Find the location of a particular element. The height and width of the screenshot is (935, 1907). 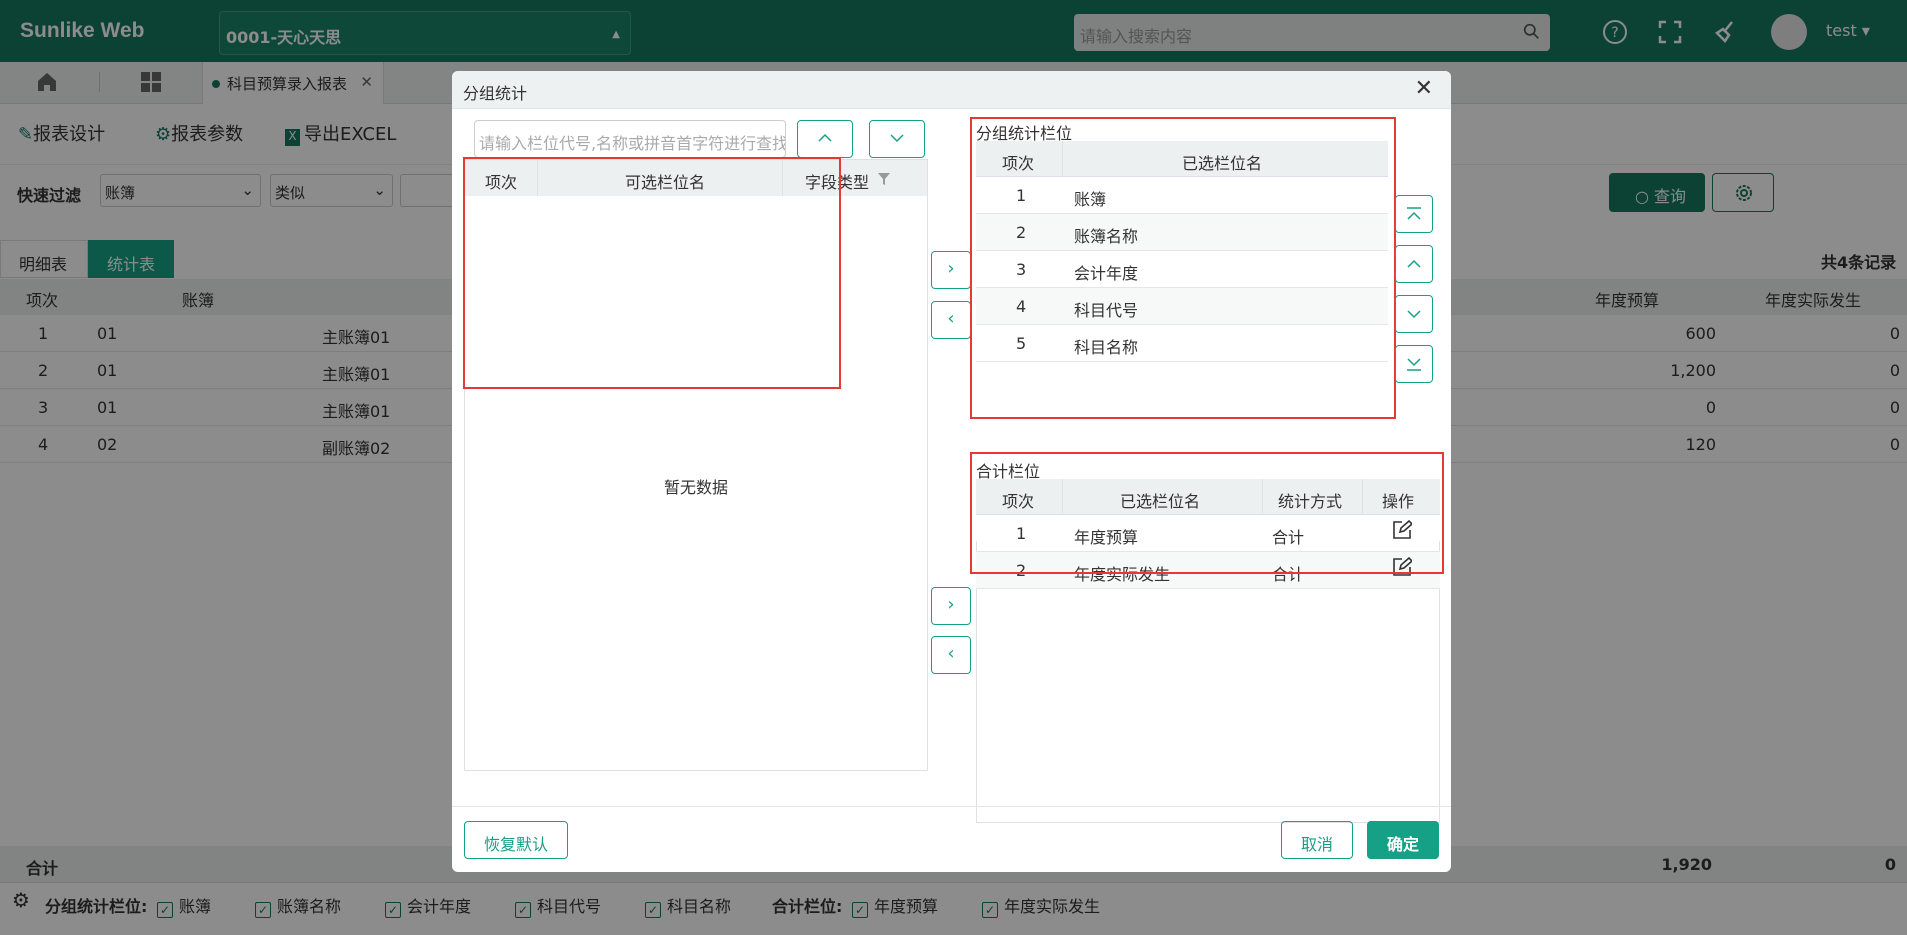

move-top-button is located at coordinates (1414, 214).